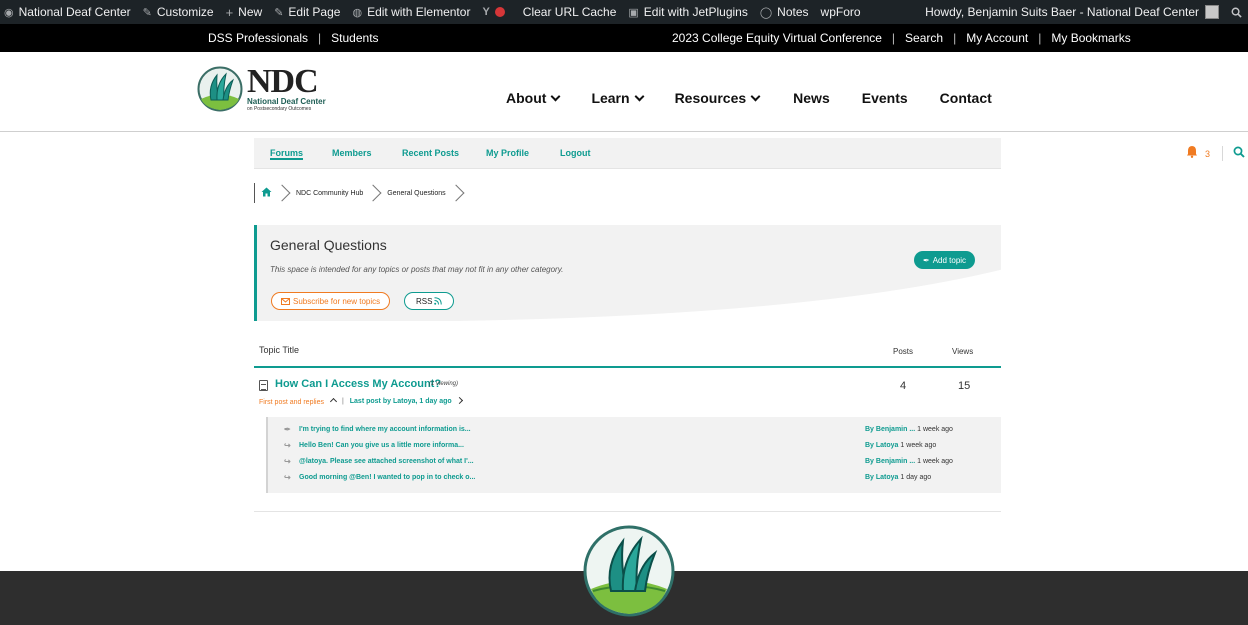  I want to click on admin-site-link: ◉ National Deaf Center, so click(68, 12).